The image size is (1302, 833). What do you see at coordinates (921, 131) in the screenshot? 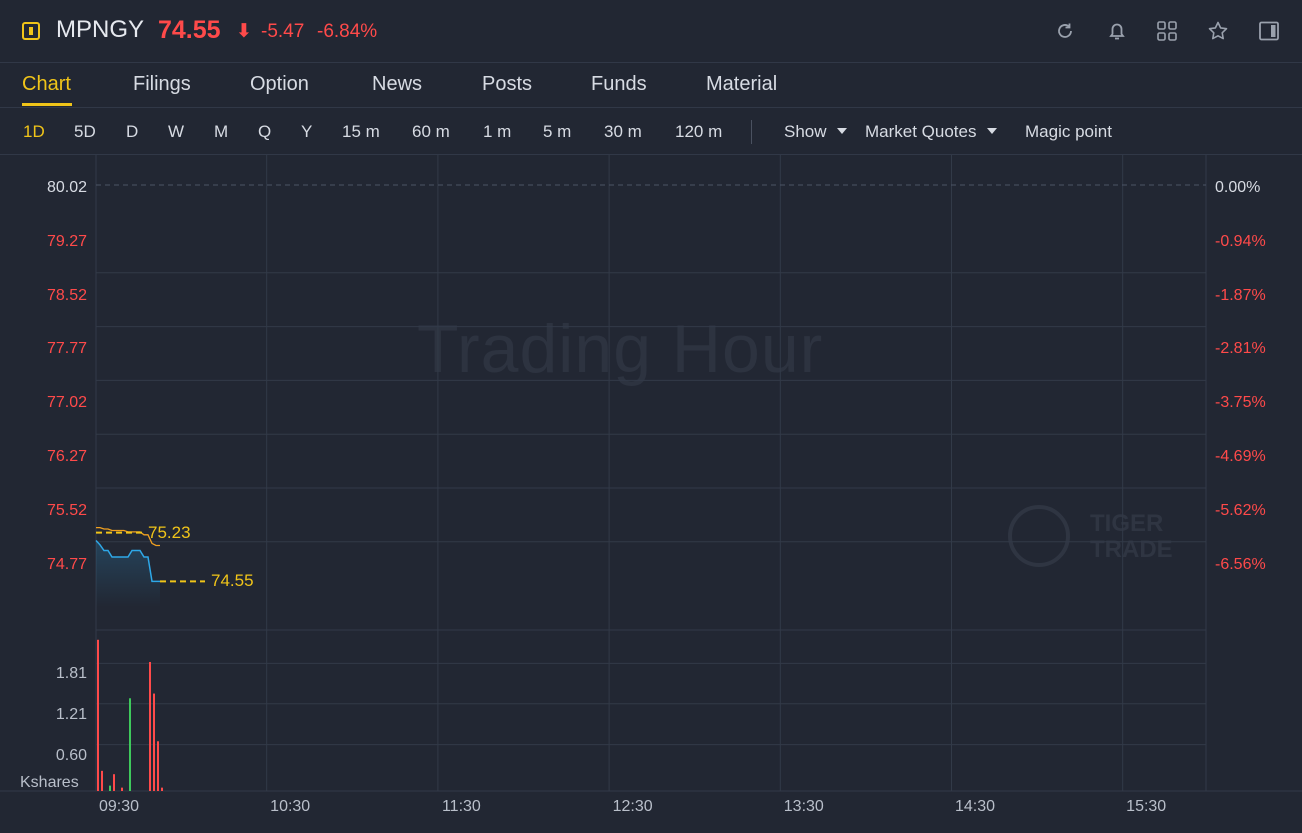
I see `market-quotes-label: Market Quotes` at bounding box center [921, 131].